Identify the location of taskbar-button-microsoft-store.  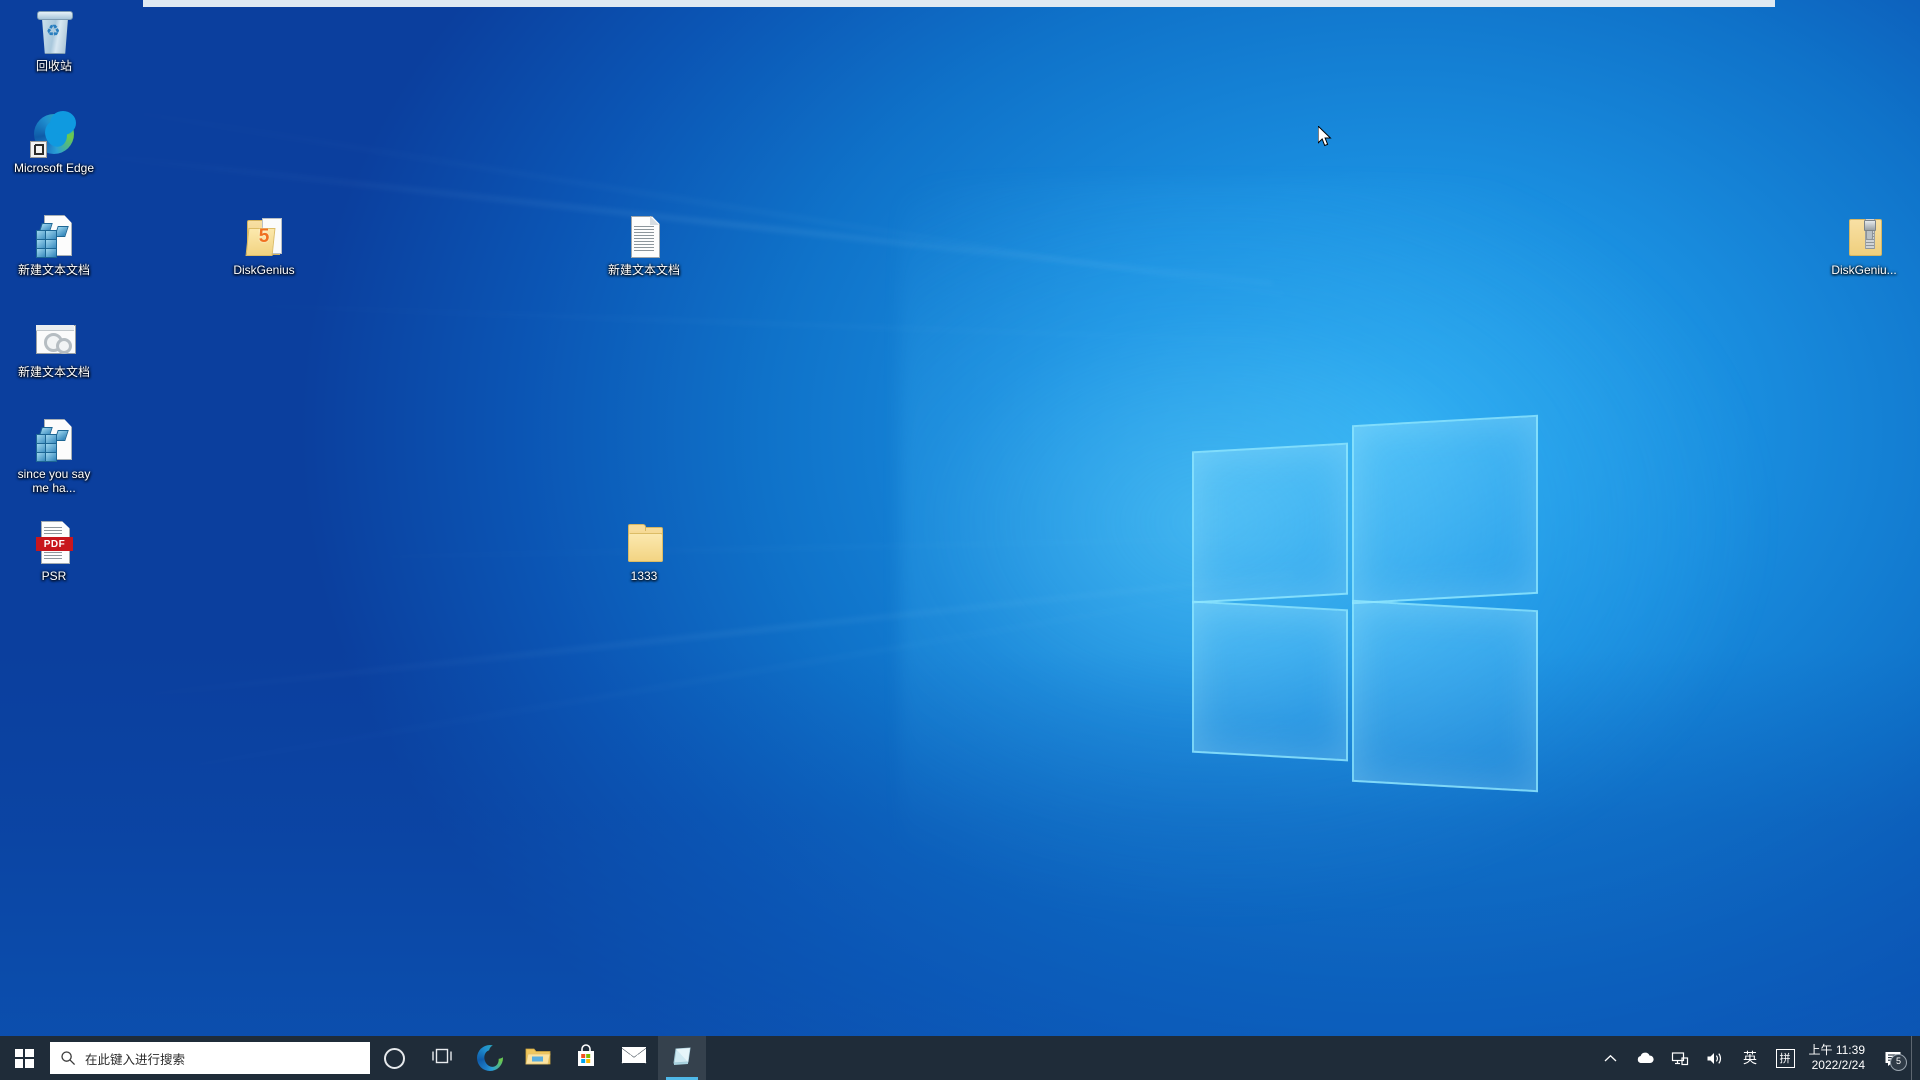
(586, 1058).